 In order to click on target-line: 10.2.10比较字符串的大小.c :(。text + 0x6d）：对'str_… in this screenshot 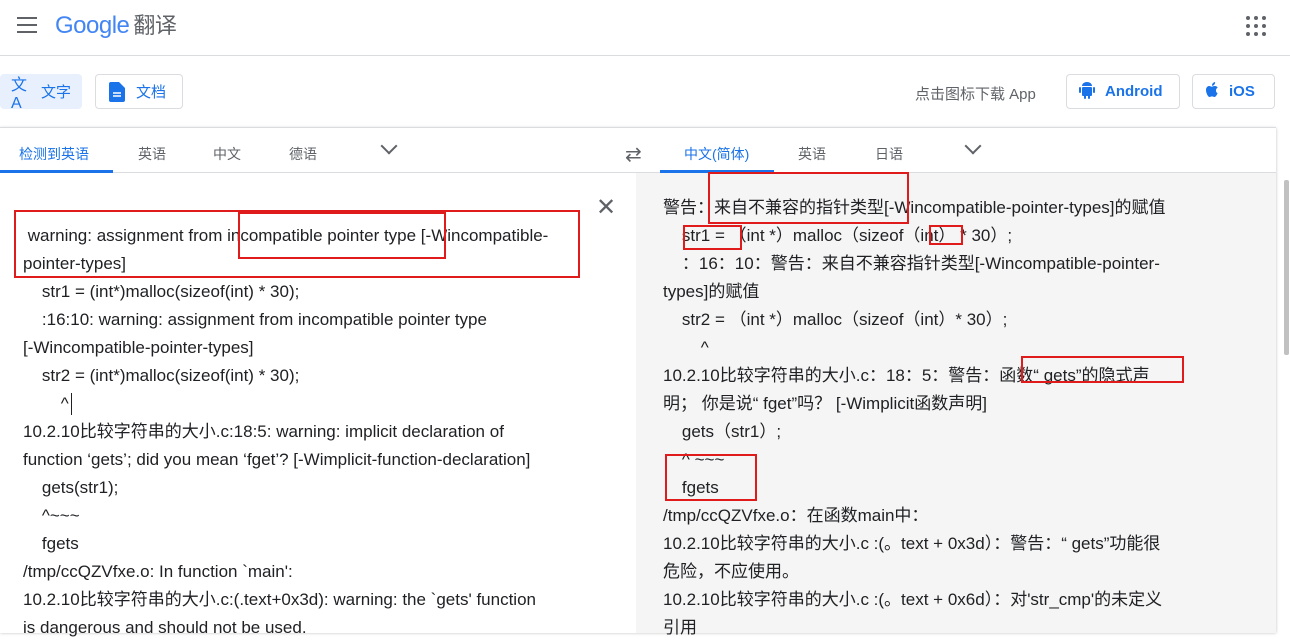, I will do `click(913, 599)`.